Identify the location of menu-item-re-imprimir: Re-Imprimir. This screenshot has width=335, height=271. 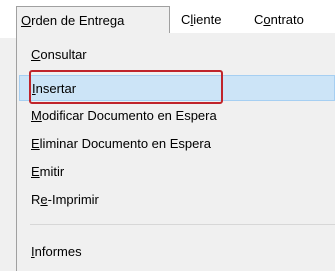
(176, 200).